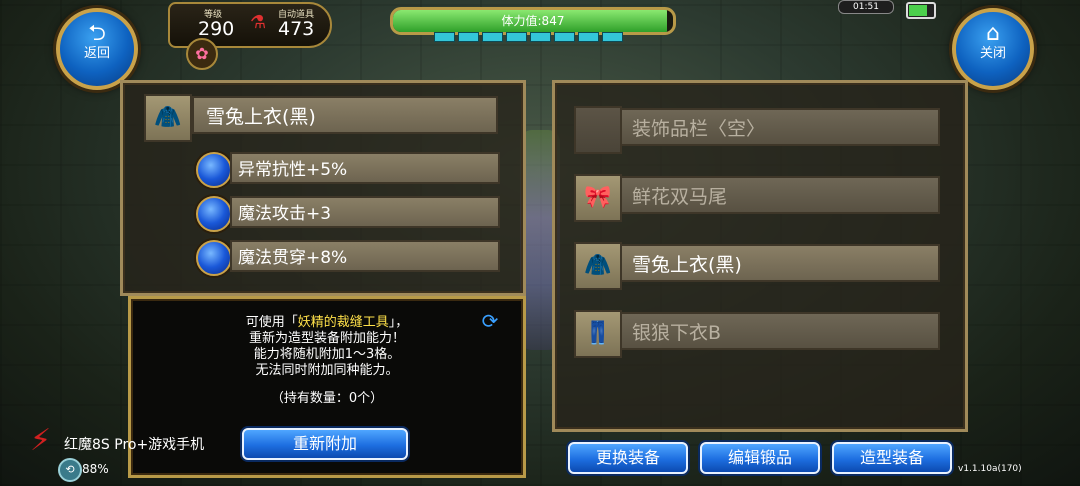 The height and width of the screenshot is (486, 1080). Describe the element at coordinates (343, 322) in the screenshot. I see `item-highlight: 妖精的裁缝工具` at that location.